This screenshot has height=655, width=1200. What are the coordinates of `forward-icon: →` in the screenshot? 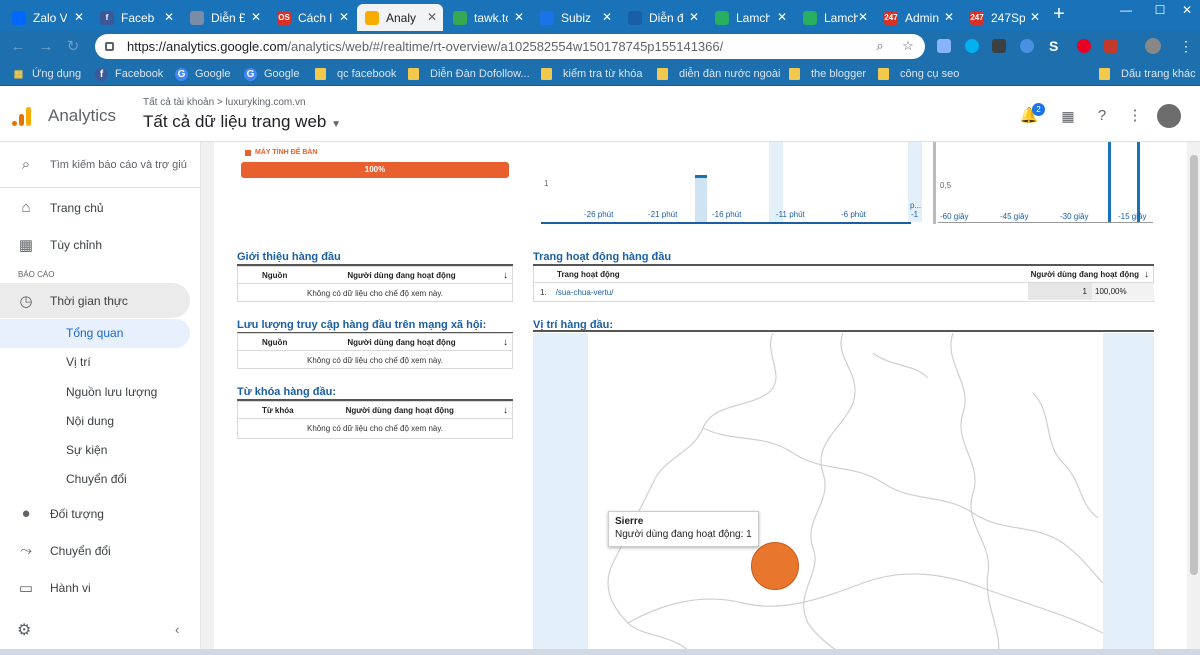 It's located at (46, 47).